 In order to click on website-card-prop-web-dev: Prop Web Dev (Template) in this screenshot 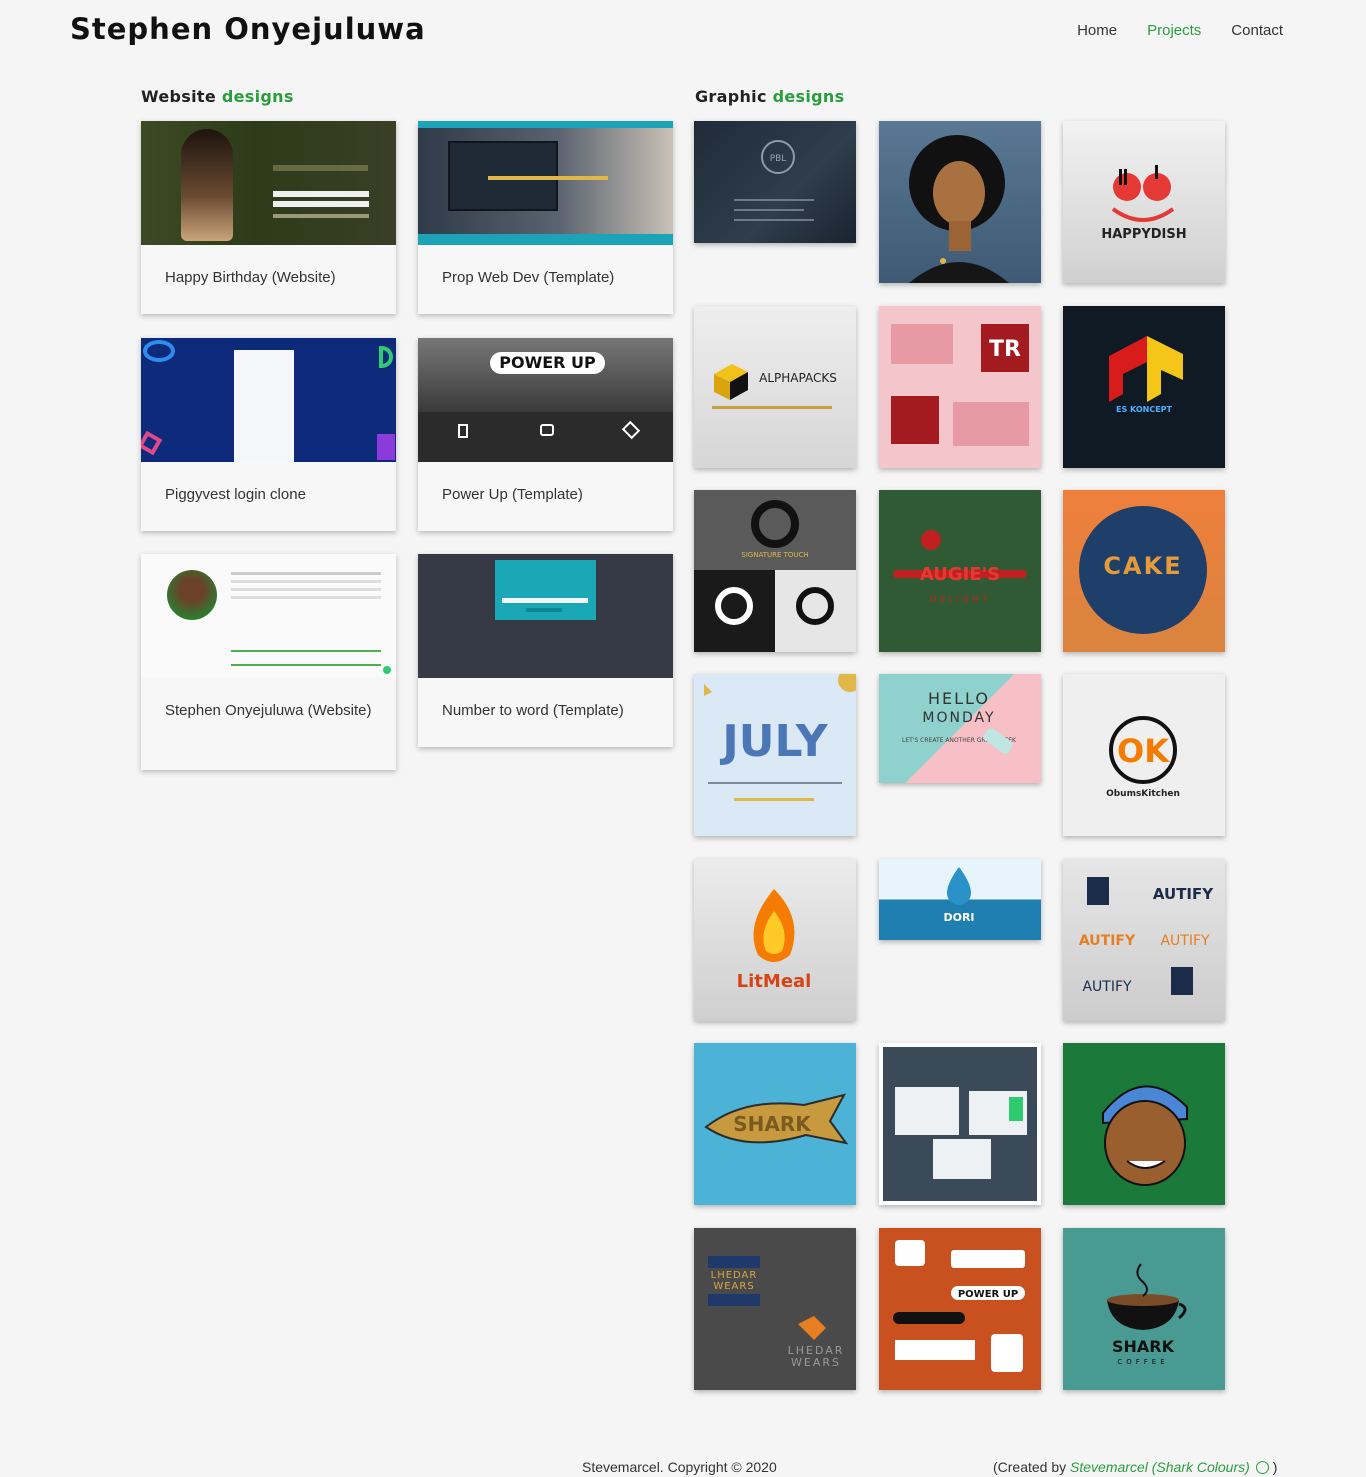, I will do `click(545, 217)`.